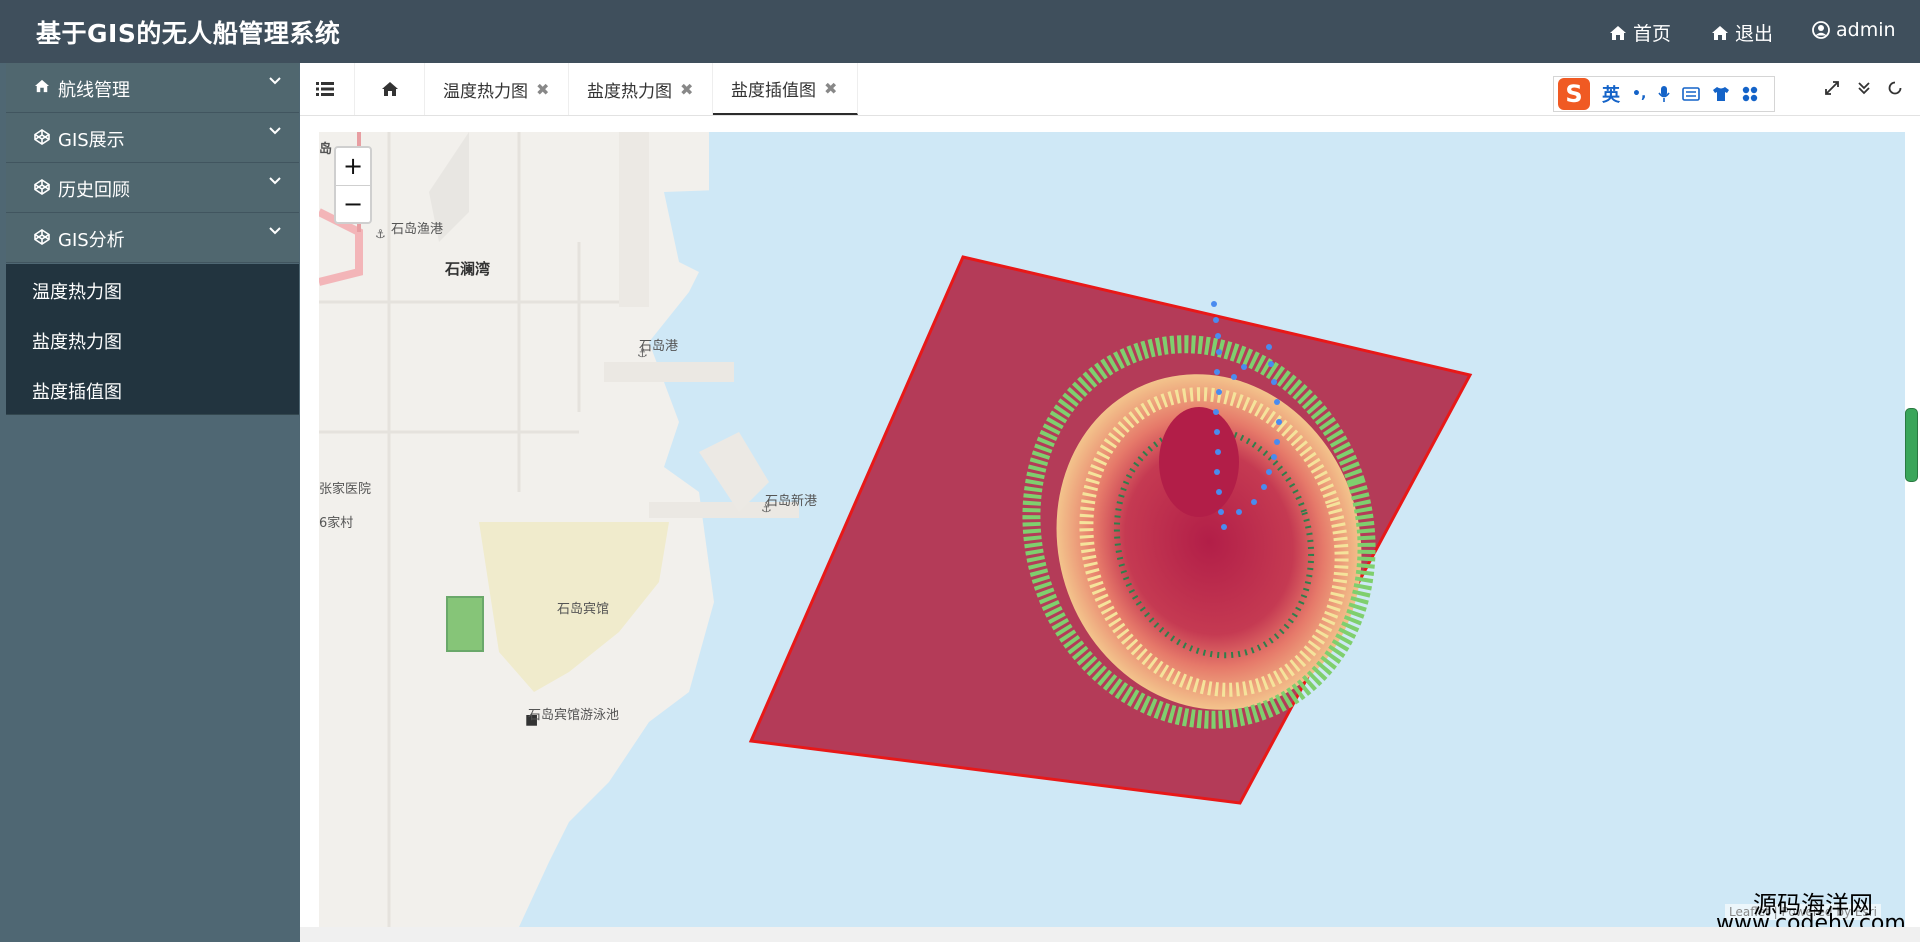 This screenshot has width=1920, height=942. What do you see at coordinates (659, 346) in the screenshot?
I see `map-label: 石岛港` at bounding box center [659, 346].